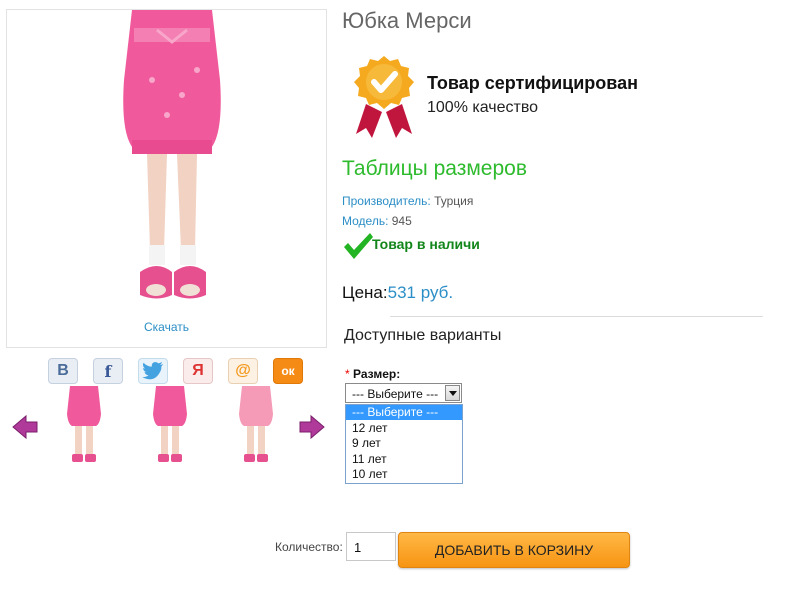 Image resolution: width=786 pixels, height=591 pixels. I want to click on certificate-title: Товар сертифицирован, so click(532, 83).